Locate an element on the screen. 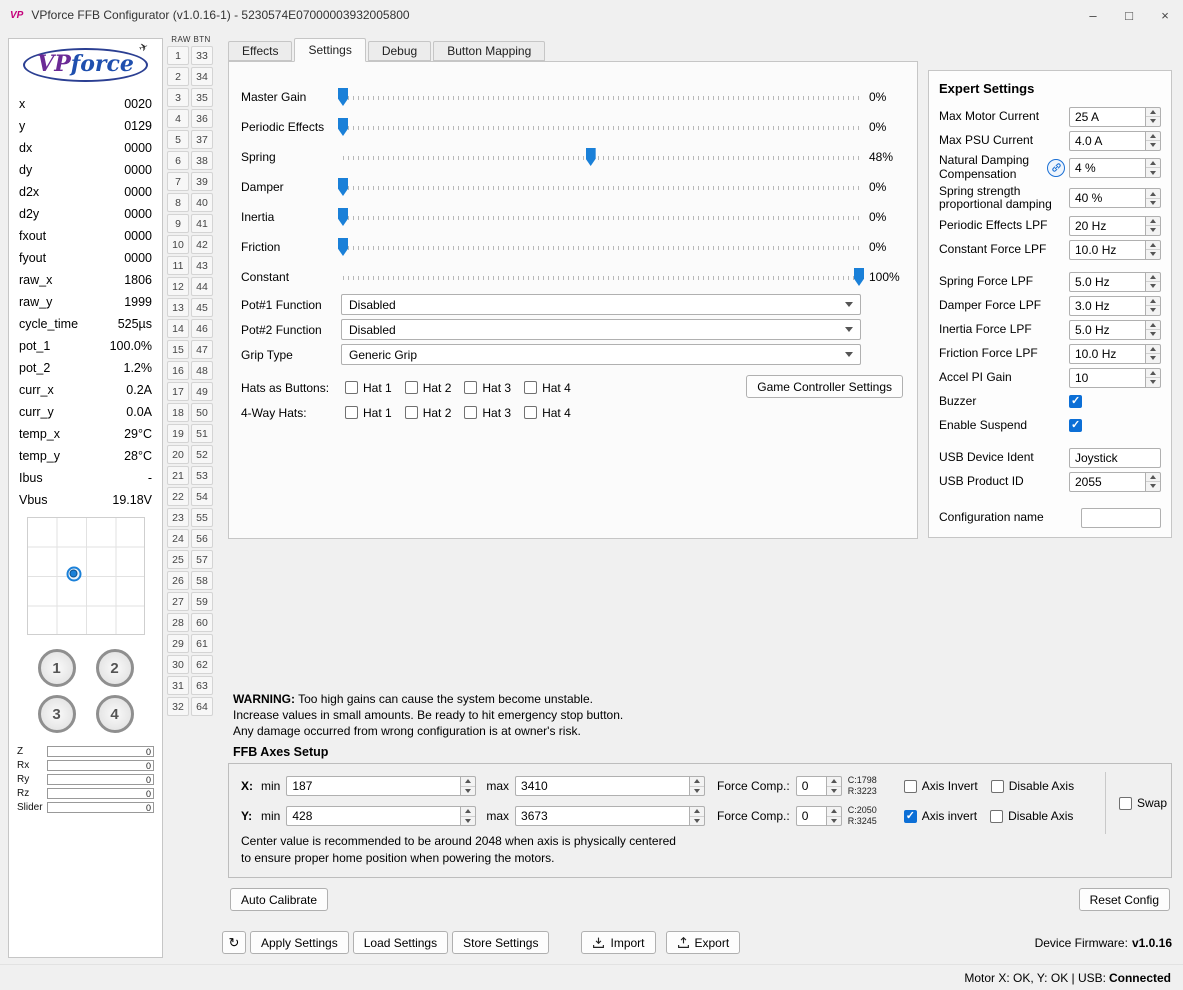 Image resolution: width=1183 pixels, height=990 pixels. x-disable-axis-checkbox is located at coordinates (997, 786).